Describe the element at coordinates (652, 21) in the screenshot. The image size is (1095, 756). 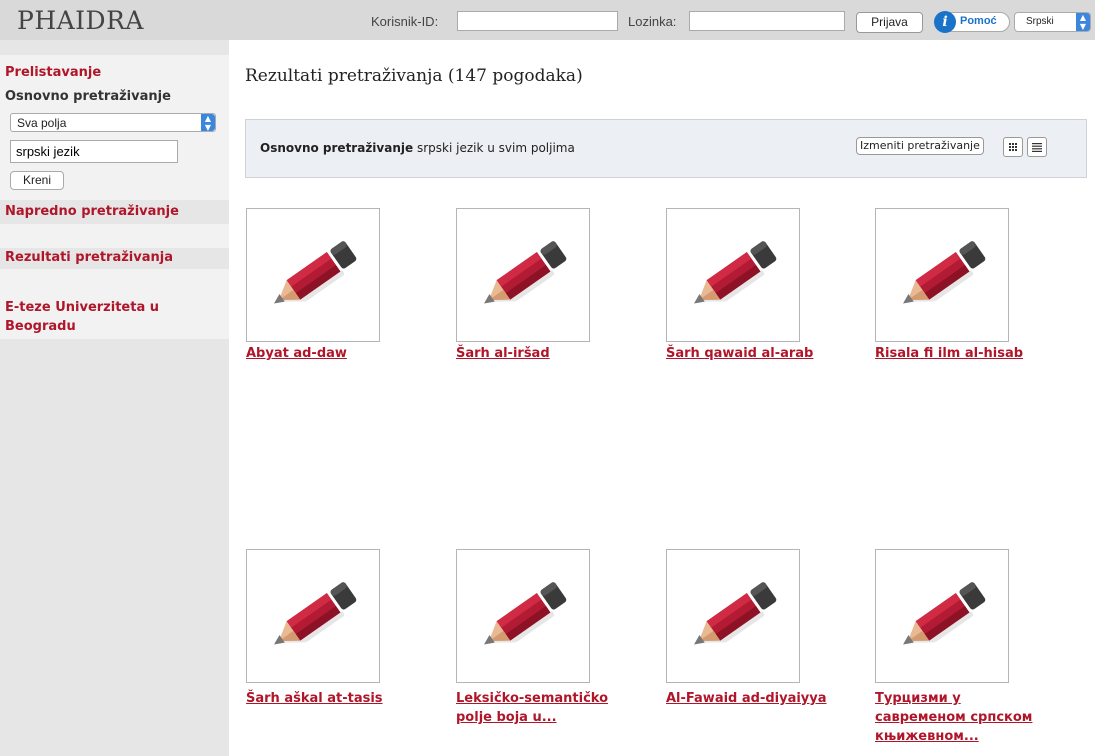
I see `password-label: Lozinka:` at that location.